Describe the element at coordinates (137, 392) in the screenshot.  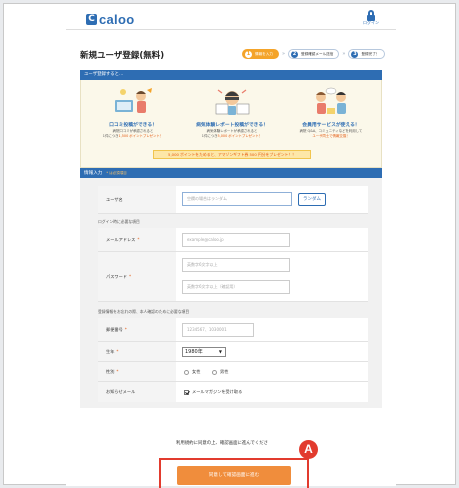
I see `newsletter-label: お知らせメール` at that location.